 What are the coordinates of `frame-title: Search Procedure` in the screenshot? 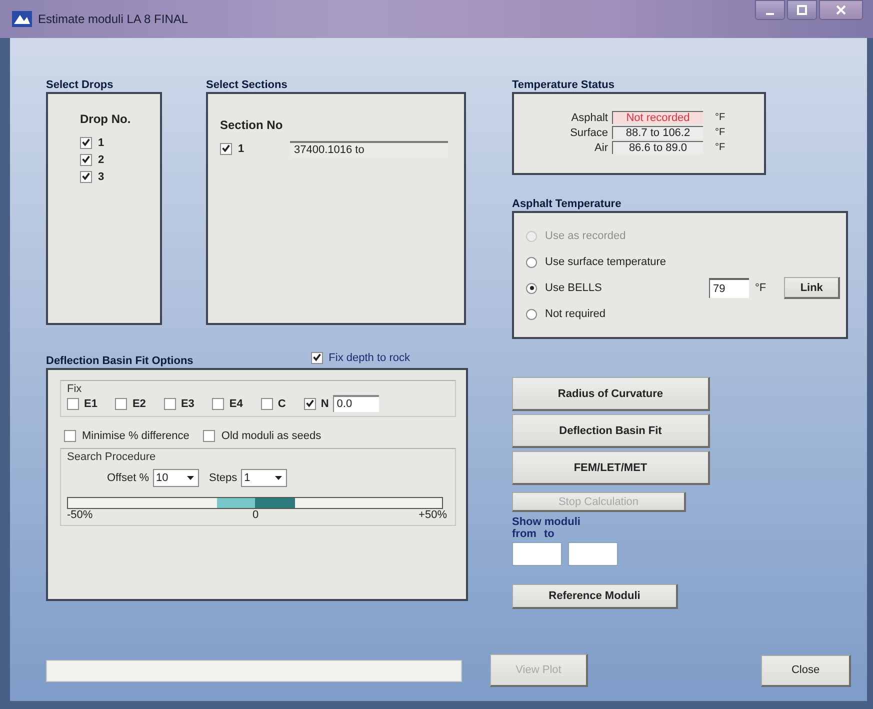 It's located at (112, 457).